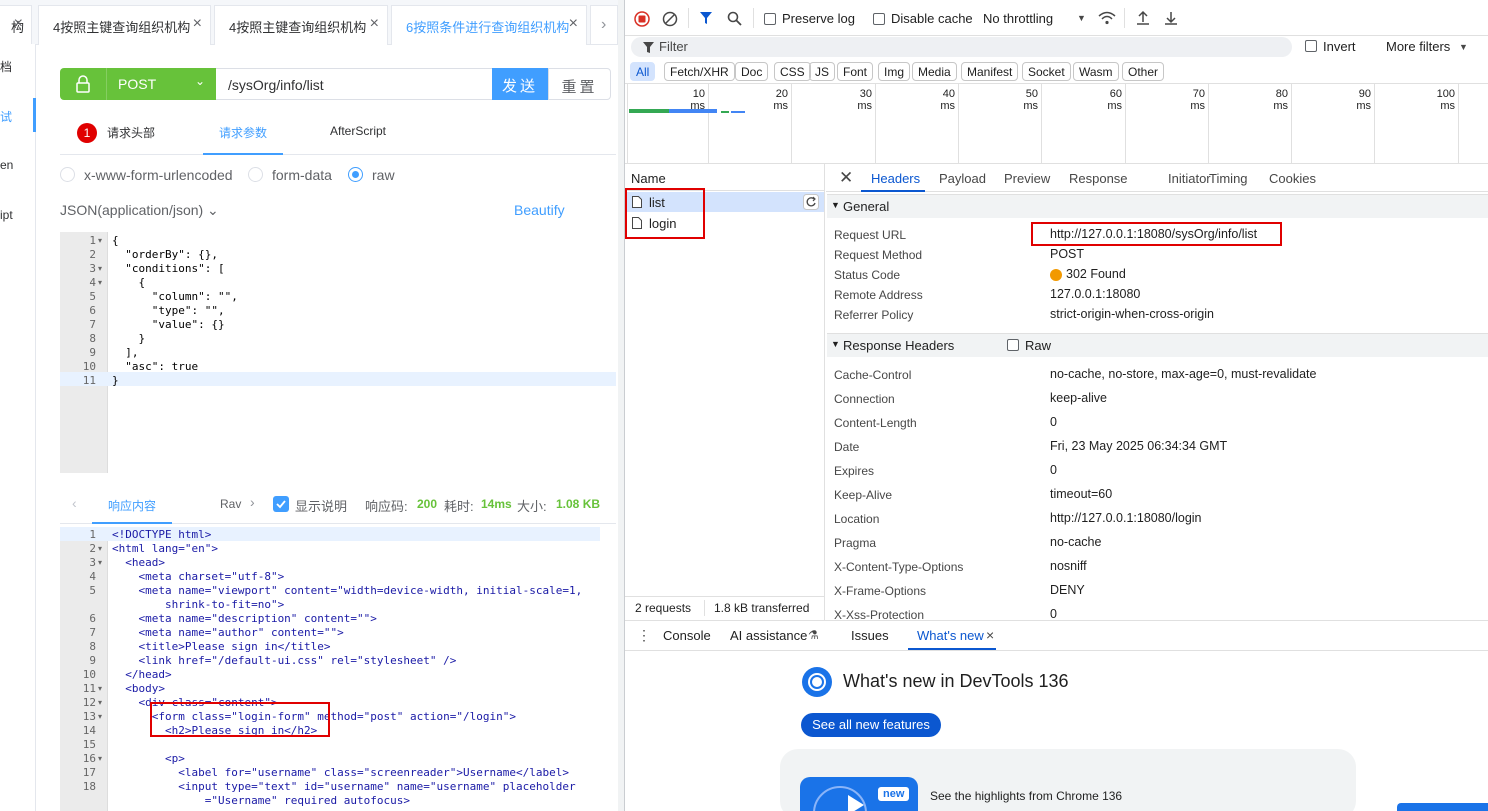 Image resolution: width=1488 pixels, height=811 pixels. I want to click on filter-input: Filter, so click(961, 47).